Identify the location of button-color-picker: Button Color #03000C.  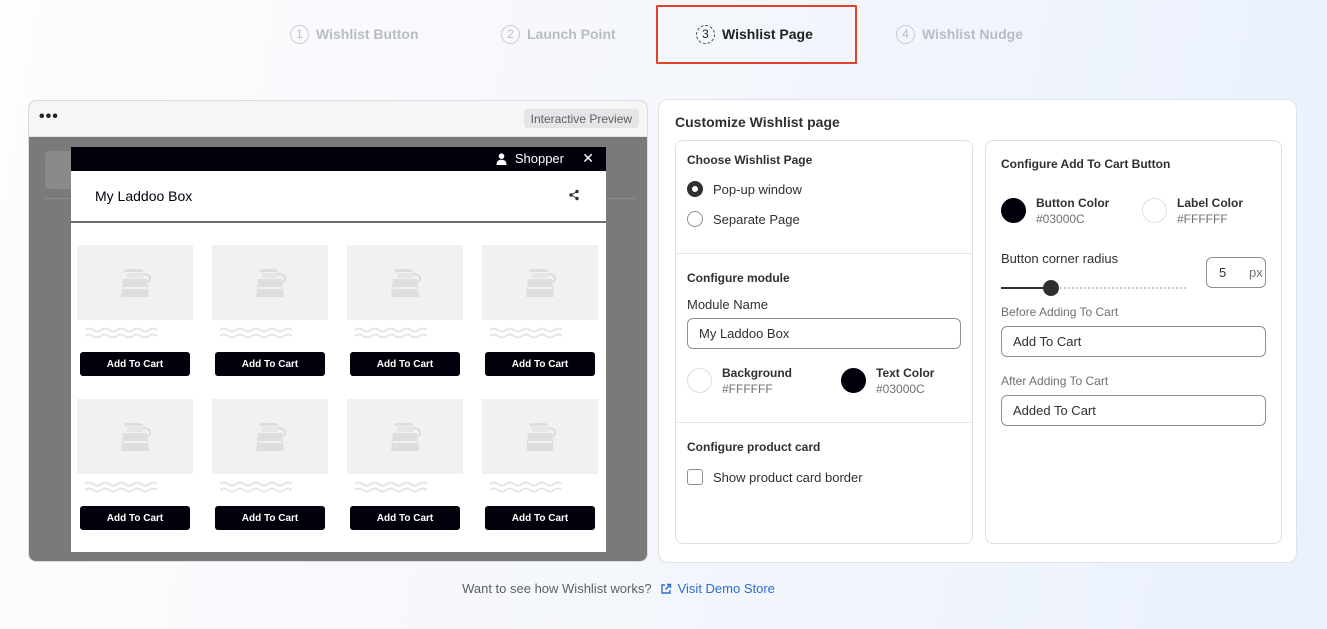
(1055, 211).